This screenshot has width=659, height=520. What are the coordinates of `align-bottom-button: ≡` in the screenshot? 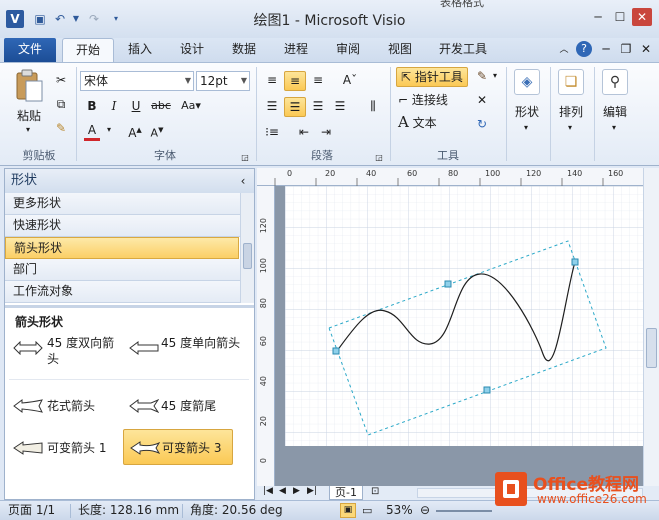 It's located at (318, 80).